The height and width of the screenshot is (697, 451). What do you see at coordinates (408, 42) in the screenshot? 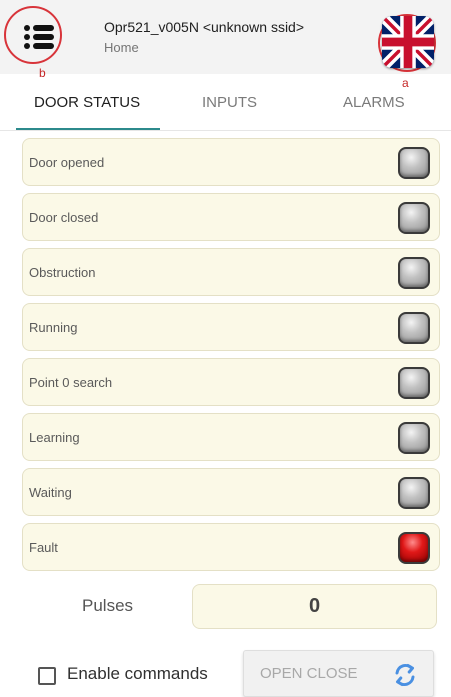
I see `uk-flag-icon` at bounding box center [408, 42].